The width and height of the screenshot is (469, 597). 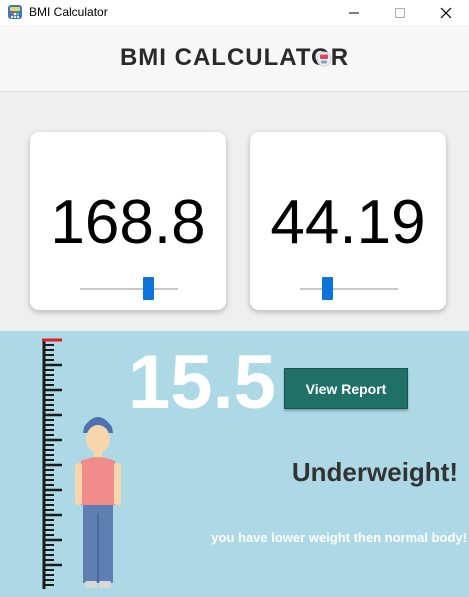 What do you see at coordinates (339, 537) in the screenshot?
I see `bmi-message: you have lower weight then normal body!` at bounding box center [339, 537].